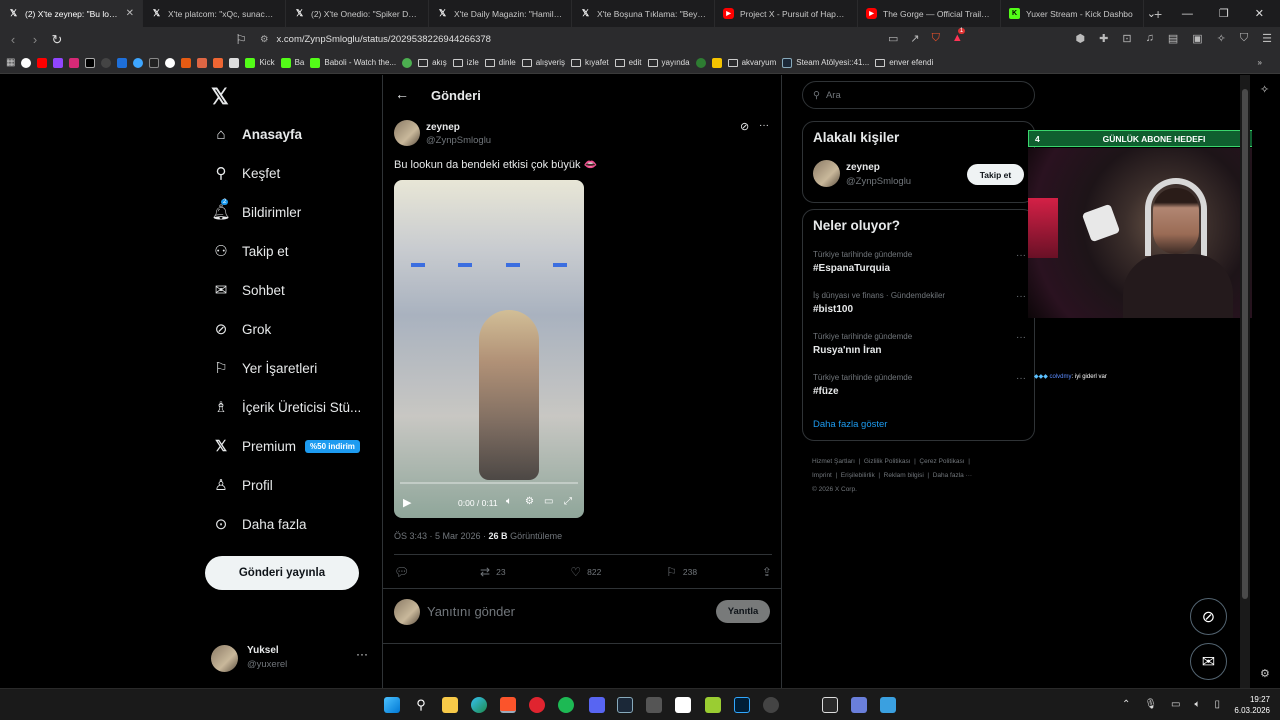  What do you see at coordinates (1217, 704) in the screenshot?
I see `battery-icon: ▯` at bounding box center [1217, 704].